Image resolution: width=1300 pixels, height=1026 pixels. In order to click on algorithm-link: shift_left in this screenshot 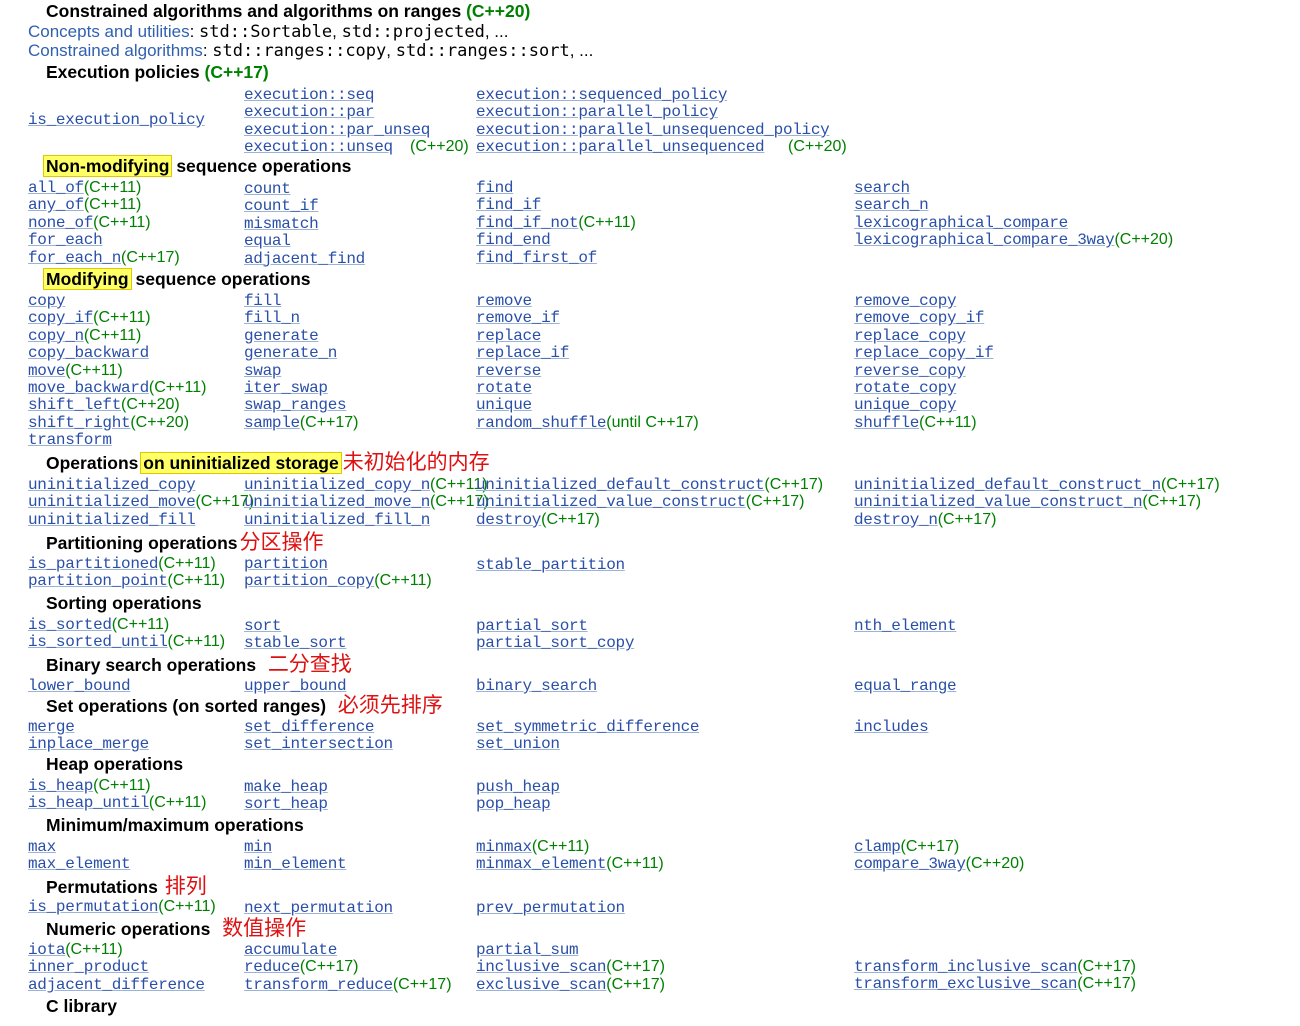, I will do `click(74, 405)`.